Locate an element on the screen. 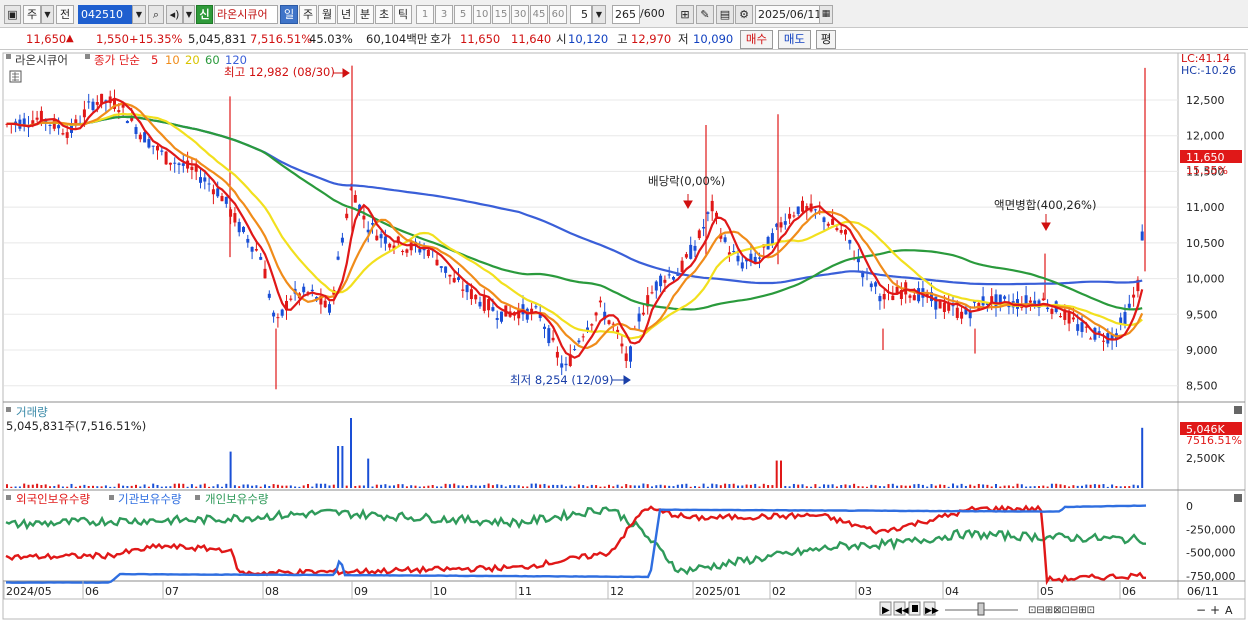 Image resolution: width=1248 pixels, height=621 pixels. interval-button-30: 30 is located at coordinates (520, 14).